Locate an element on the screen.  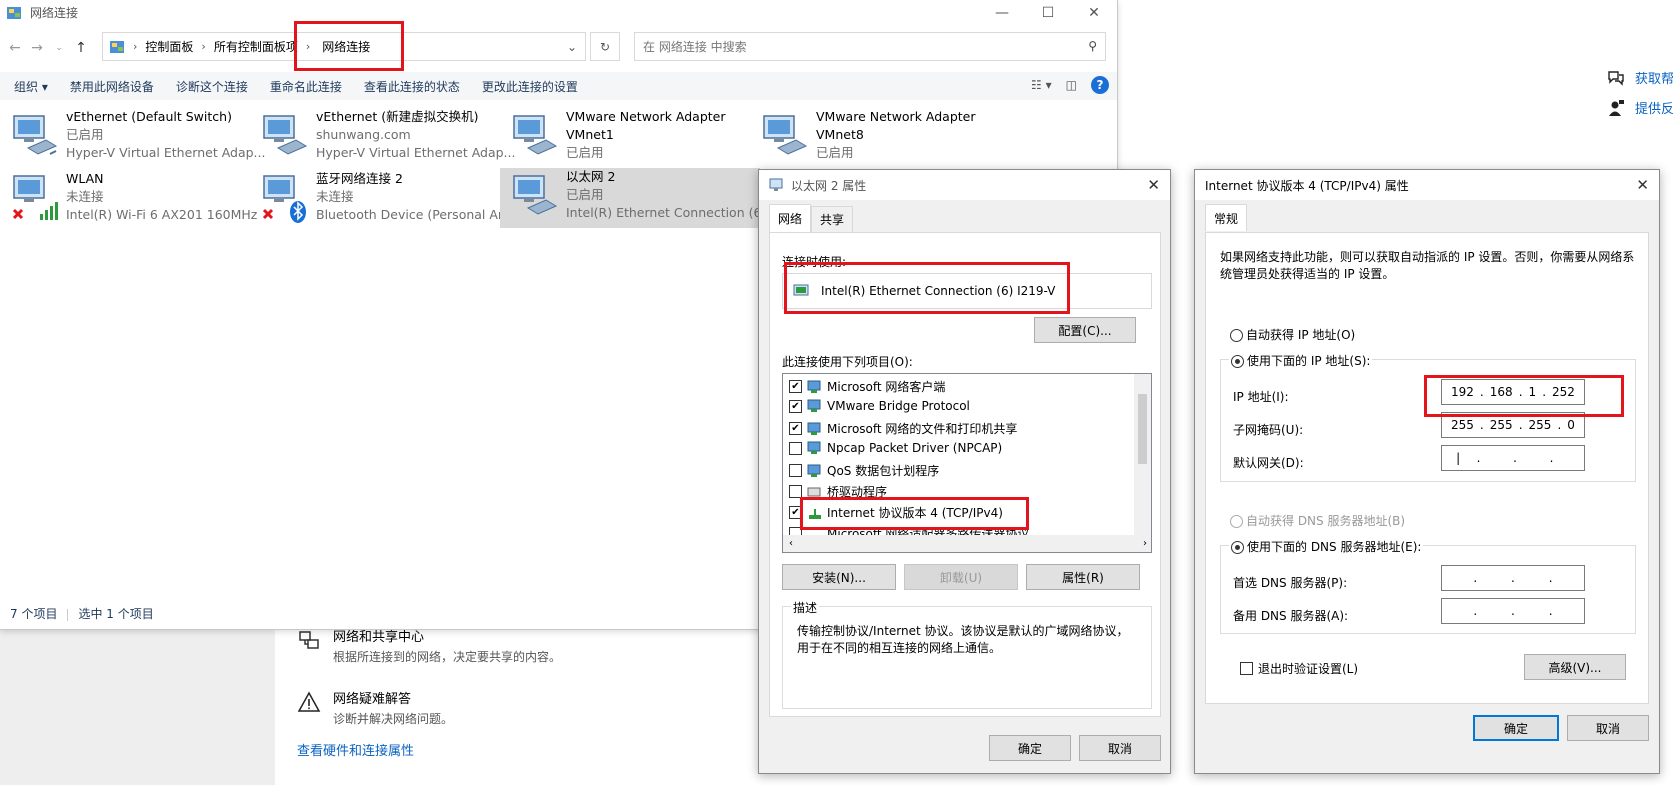
window-titlebar: 网络连接 — ☐ ✕ is located at coordinates (558, 12).